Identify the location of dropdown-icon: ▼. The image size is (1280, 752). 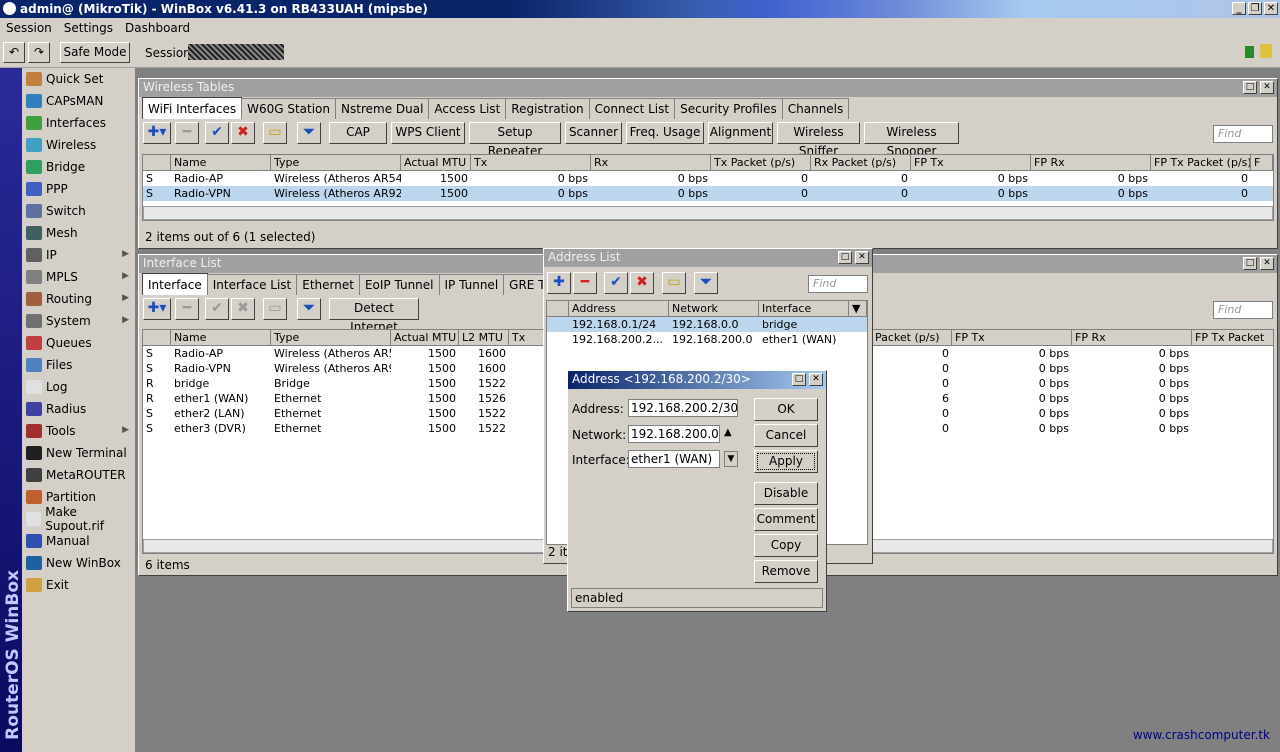
(731, 459).